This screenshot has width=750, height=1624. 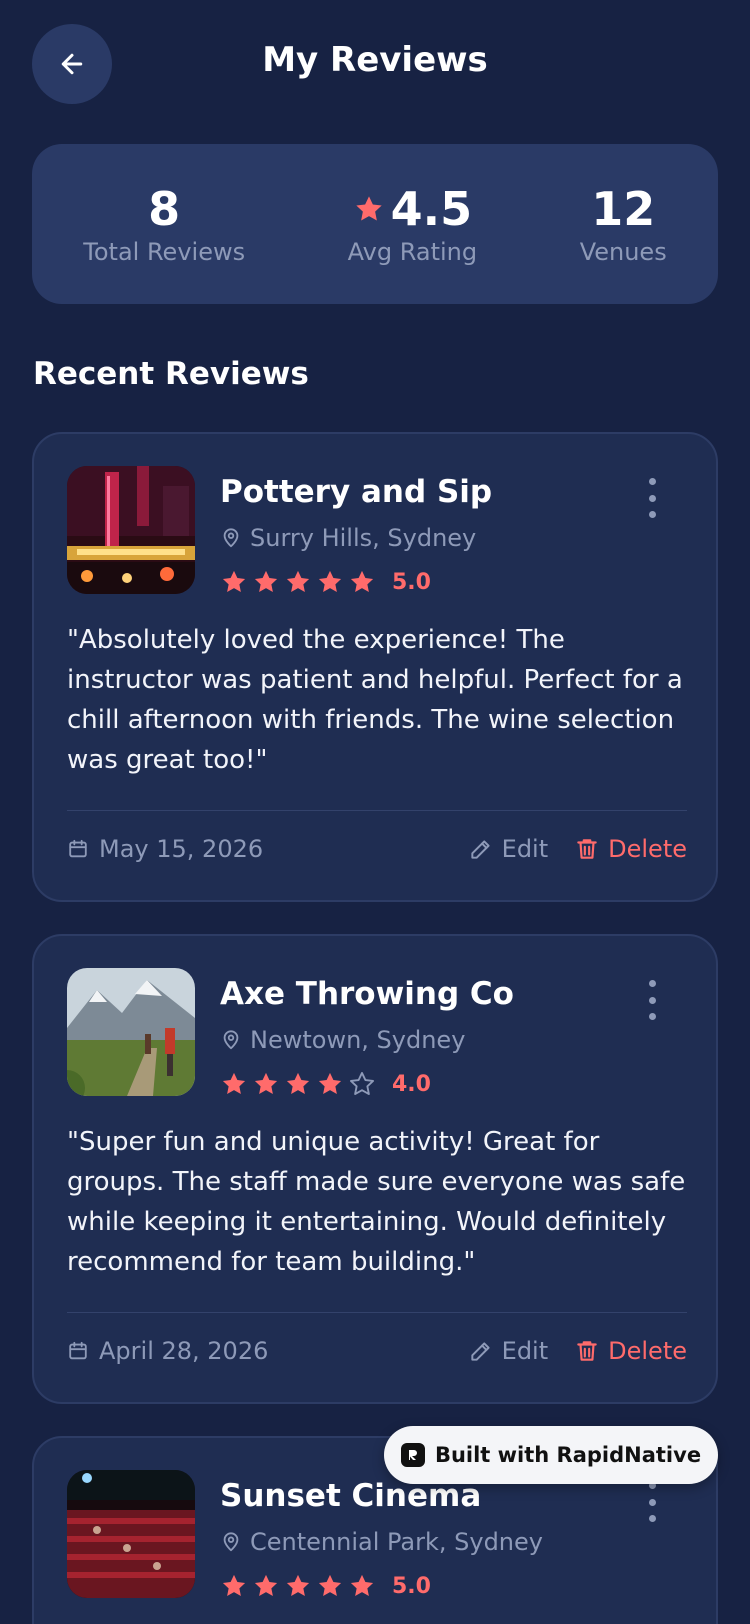 What do you see at coordinates (356, 492) in the screenshot?
I see `venue-name: Pottery and Sip` at bounding box center [356, 492].